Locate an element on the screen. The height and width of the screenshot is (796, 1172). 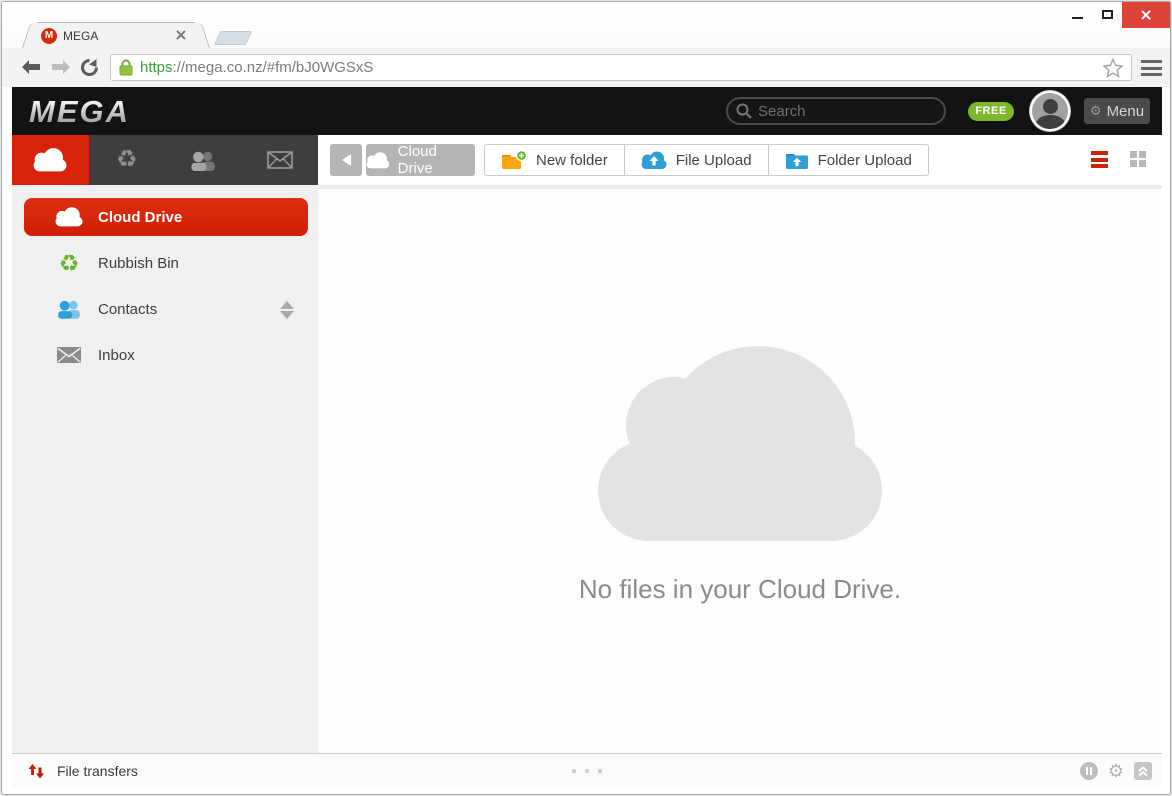
reload-button is located at coordinates (89, 67).